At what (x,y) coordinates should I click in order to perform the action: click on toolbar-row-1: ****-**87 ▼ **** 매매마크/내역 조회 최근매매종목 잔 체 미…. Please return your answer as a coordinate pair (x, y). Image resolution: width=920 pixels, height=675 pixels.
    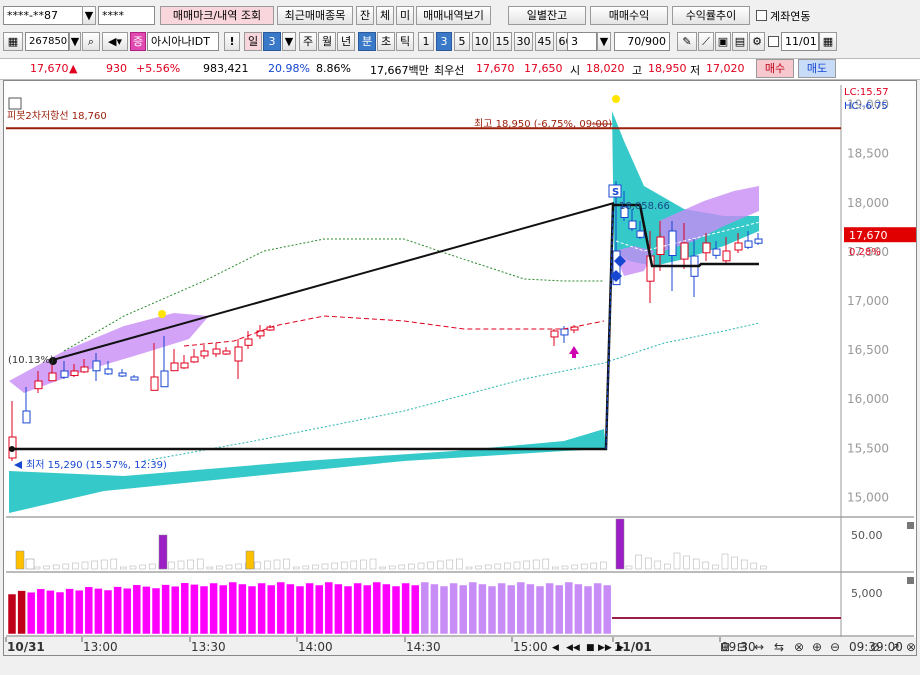
    Looking at the image, I should click on (460, 15).